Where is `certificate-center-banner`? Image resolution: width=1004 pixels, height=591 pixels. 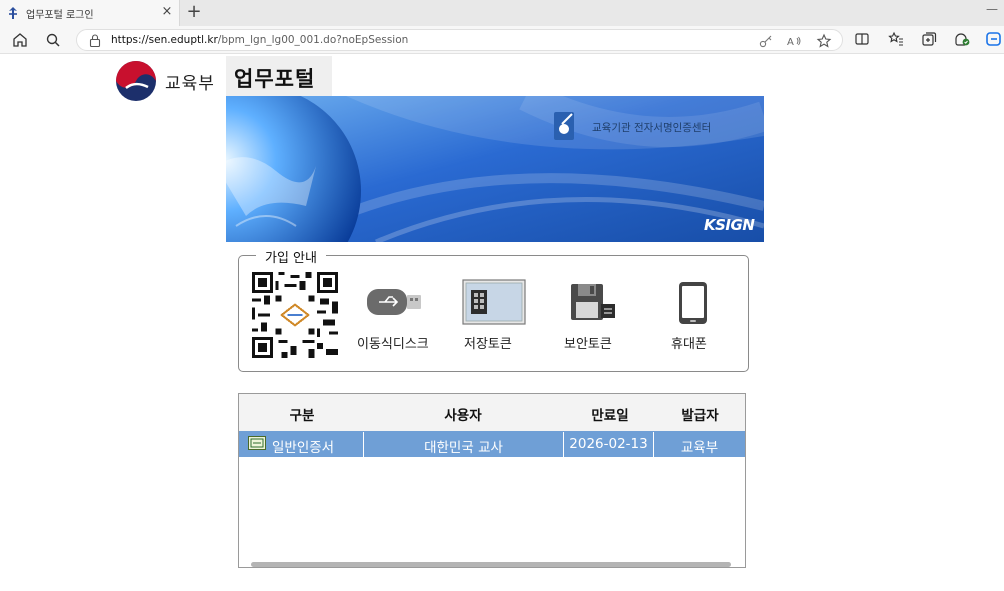
certificate-center-banner is located at coordinates (495, 169).